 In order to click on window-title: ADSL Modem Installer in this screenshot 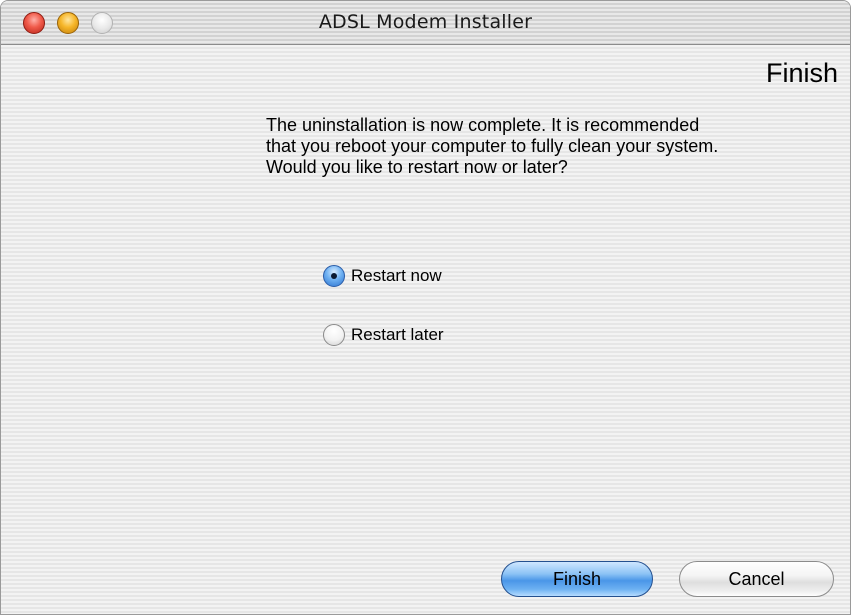, I will do `click(425, 22)`.